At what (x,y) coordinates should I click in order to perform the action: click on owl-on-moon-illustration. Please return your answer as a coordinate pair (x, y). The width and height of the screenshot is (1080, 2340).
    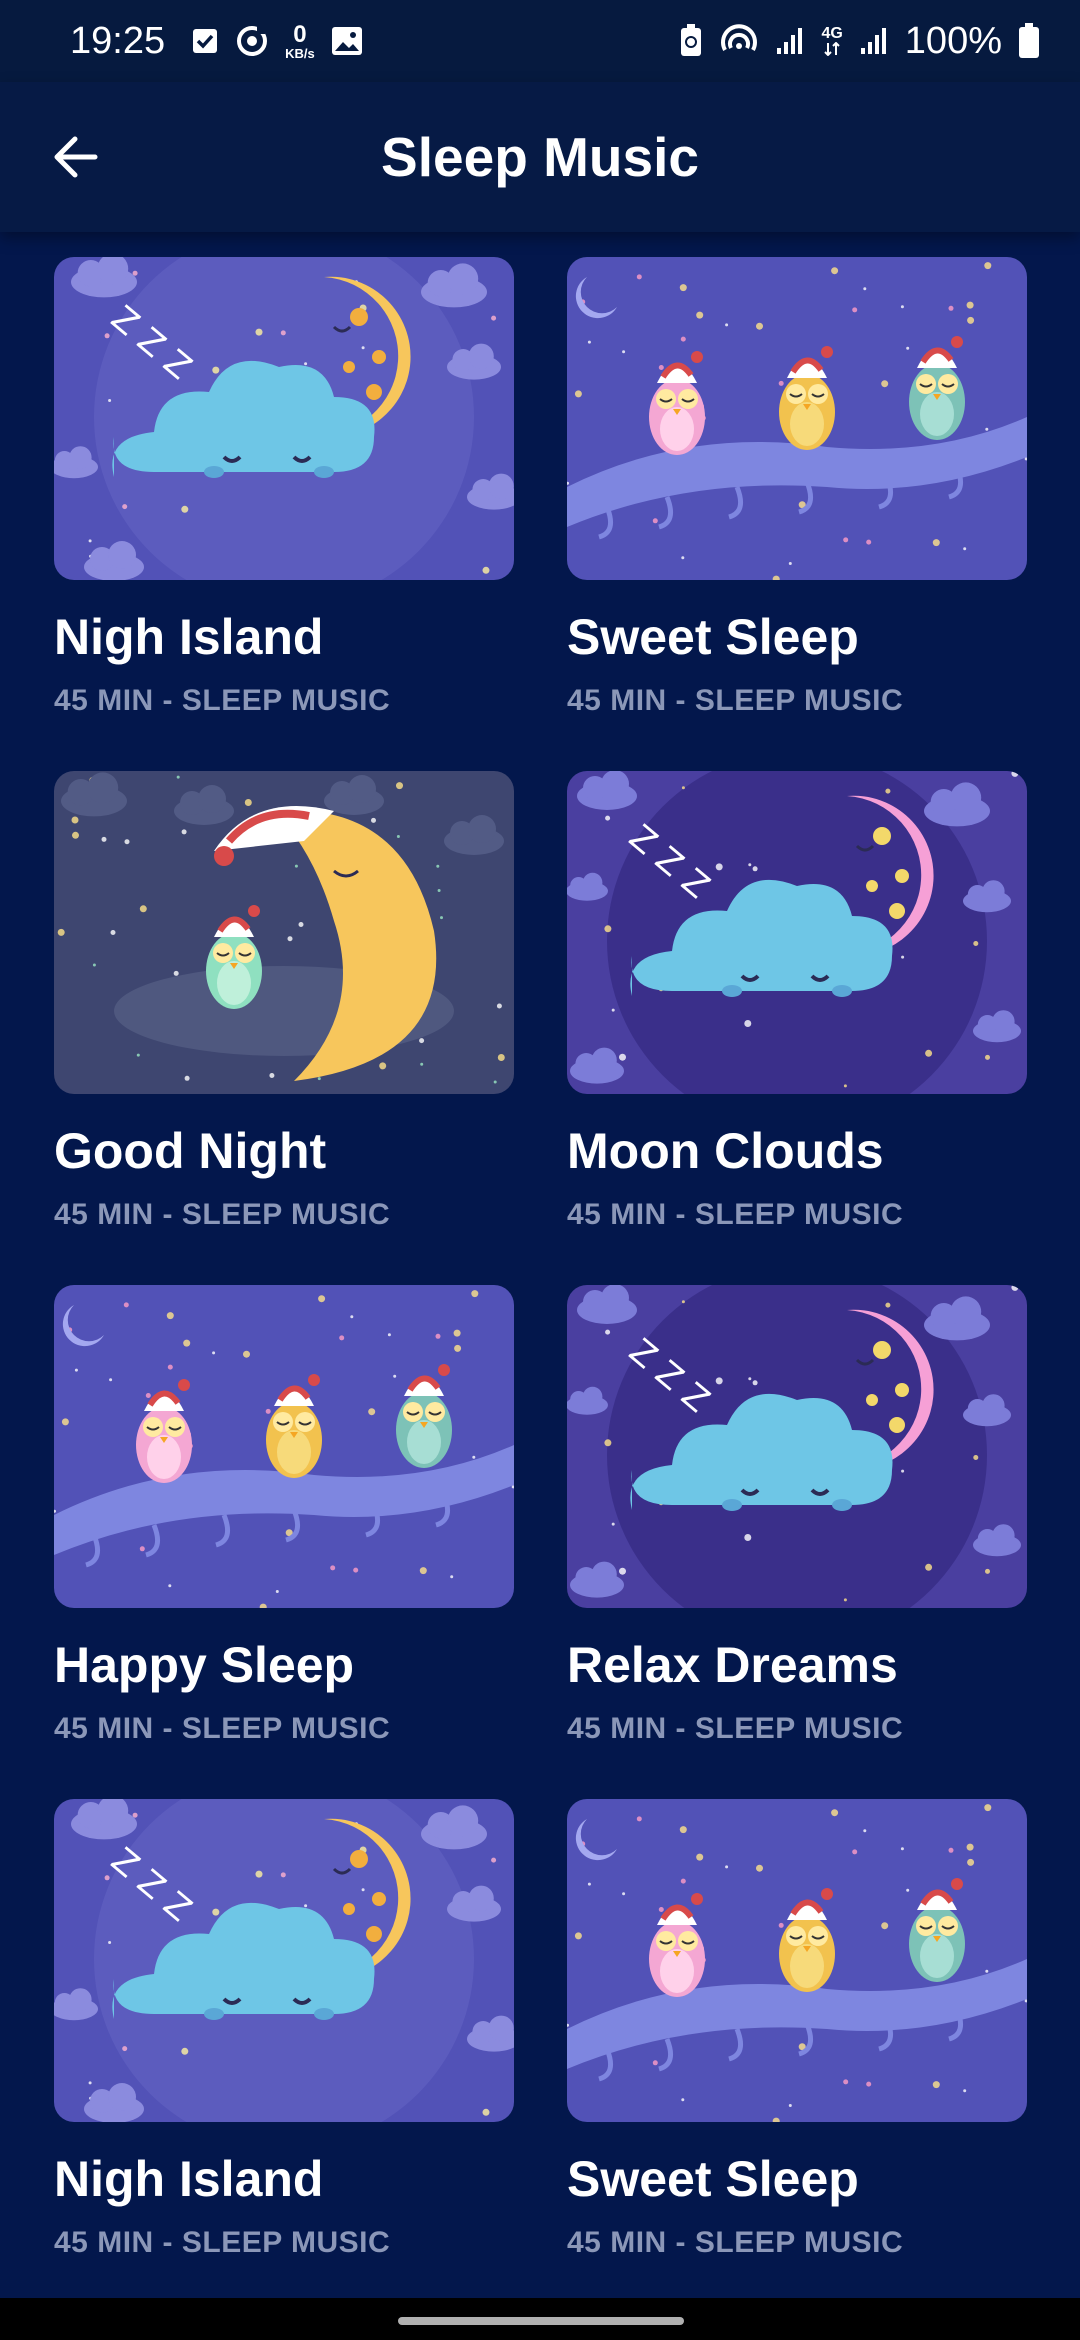
    Looking at the image, I should click on (284, 932).